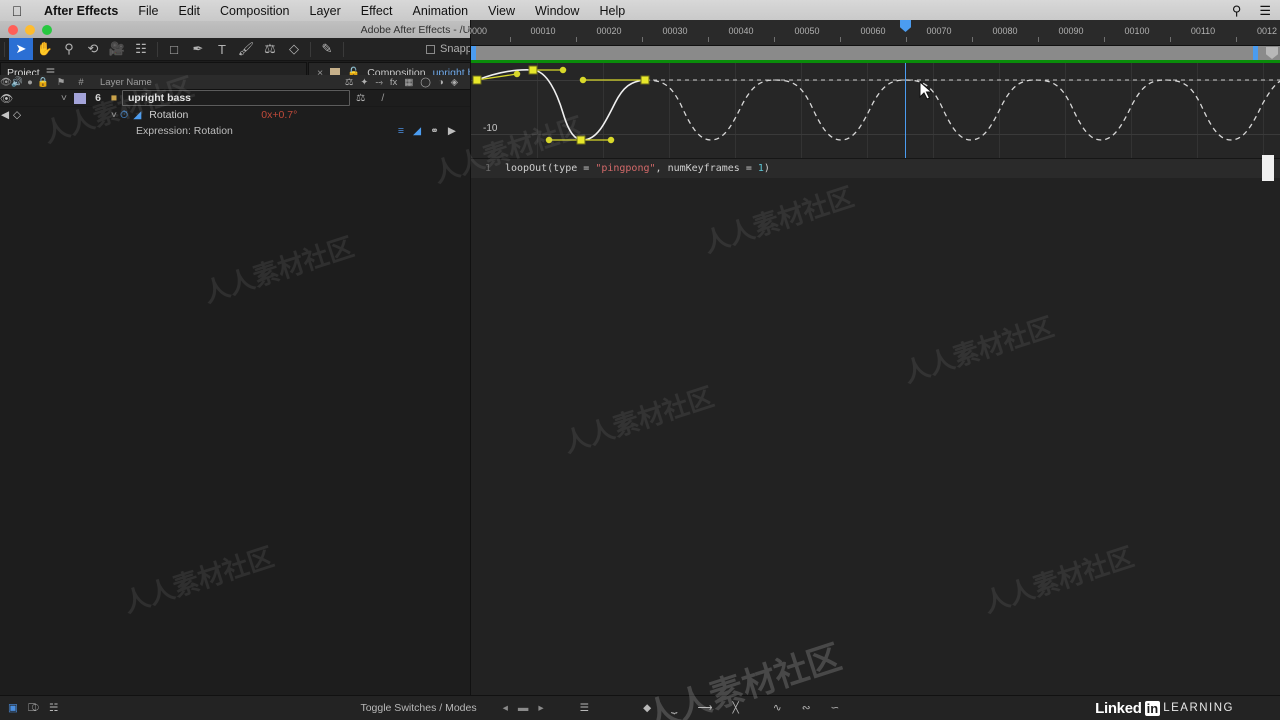  Describe the element at coordinates (45, 49) in the screenshot. I see `hand-tool: ✋` at that location.